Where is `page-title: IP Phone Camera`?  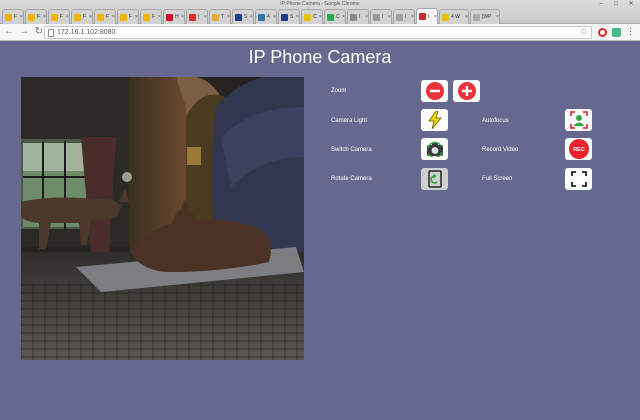 page-title: IP Phone Camera is located at coordinates (320, 57).